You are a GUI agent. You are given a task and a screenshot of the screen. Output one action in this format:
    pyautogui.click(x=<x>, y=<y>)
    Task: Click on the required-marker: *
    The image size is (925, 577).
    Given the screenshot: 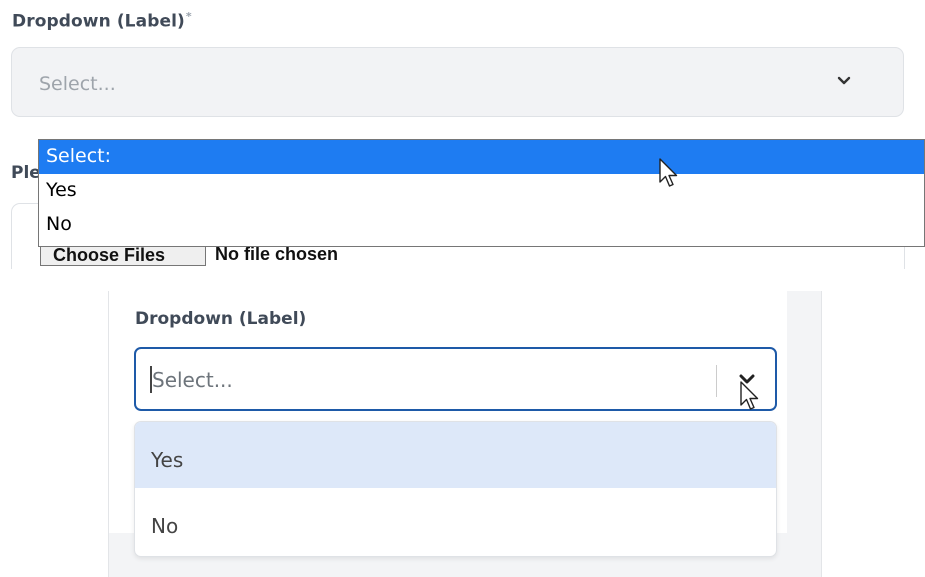 What is the action you would take?
    pyautogui.click(x=188, y=16)
    